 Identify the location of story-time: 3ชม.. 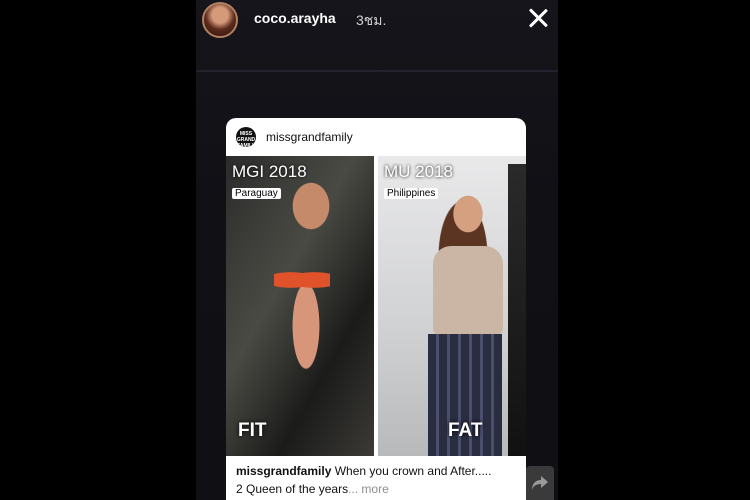
(371, 20).